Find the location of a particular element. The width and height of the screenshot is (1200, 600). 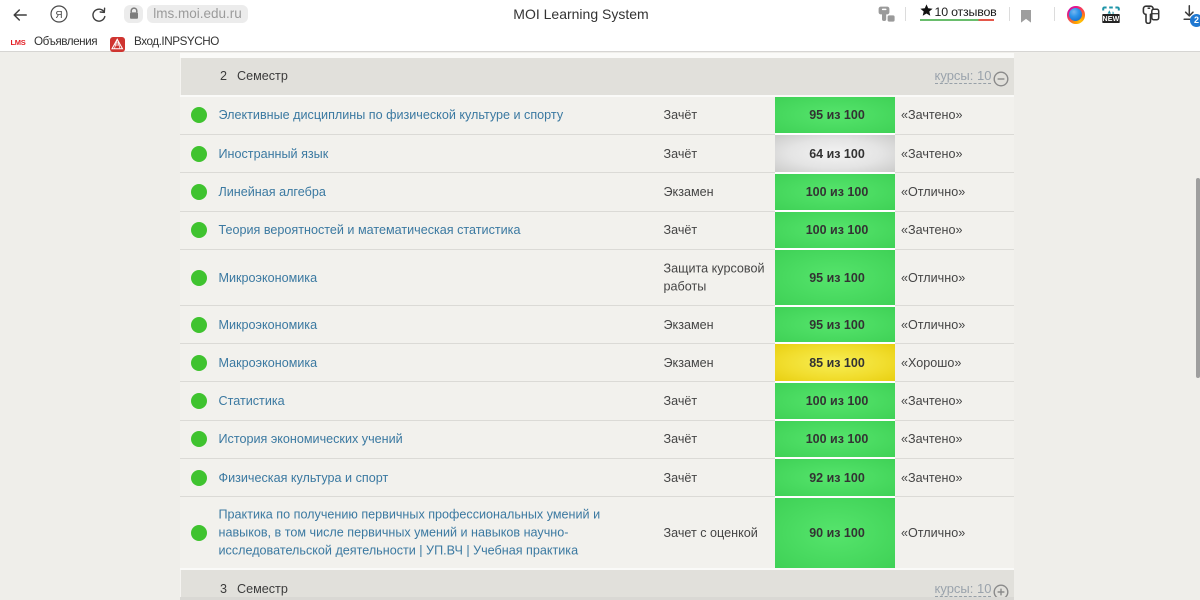

svg-text: Я is located at coordinates (58, 15).